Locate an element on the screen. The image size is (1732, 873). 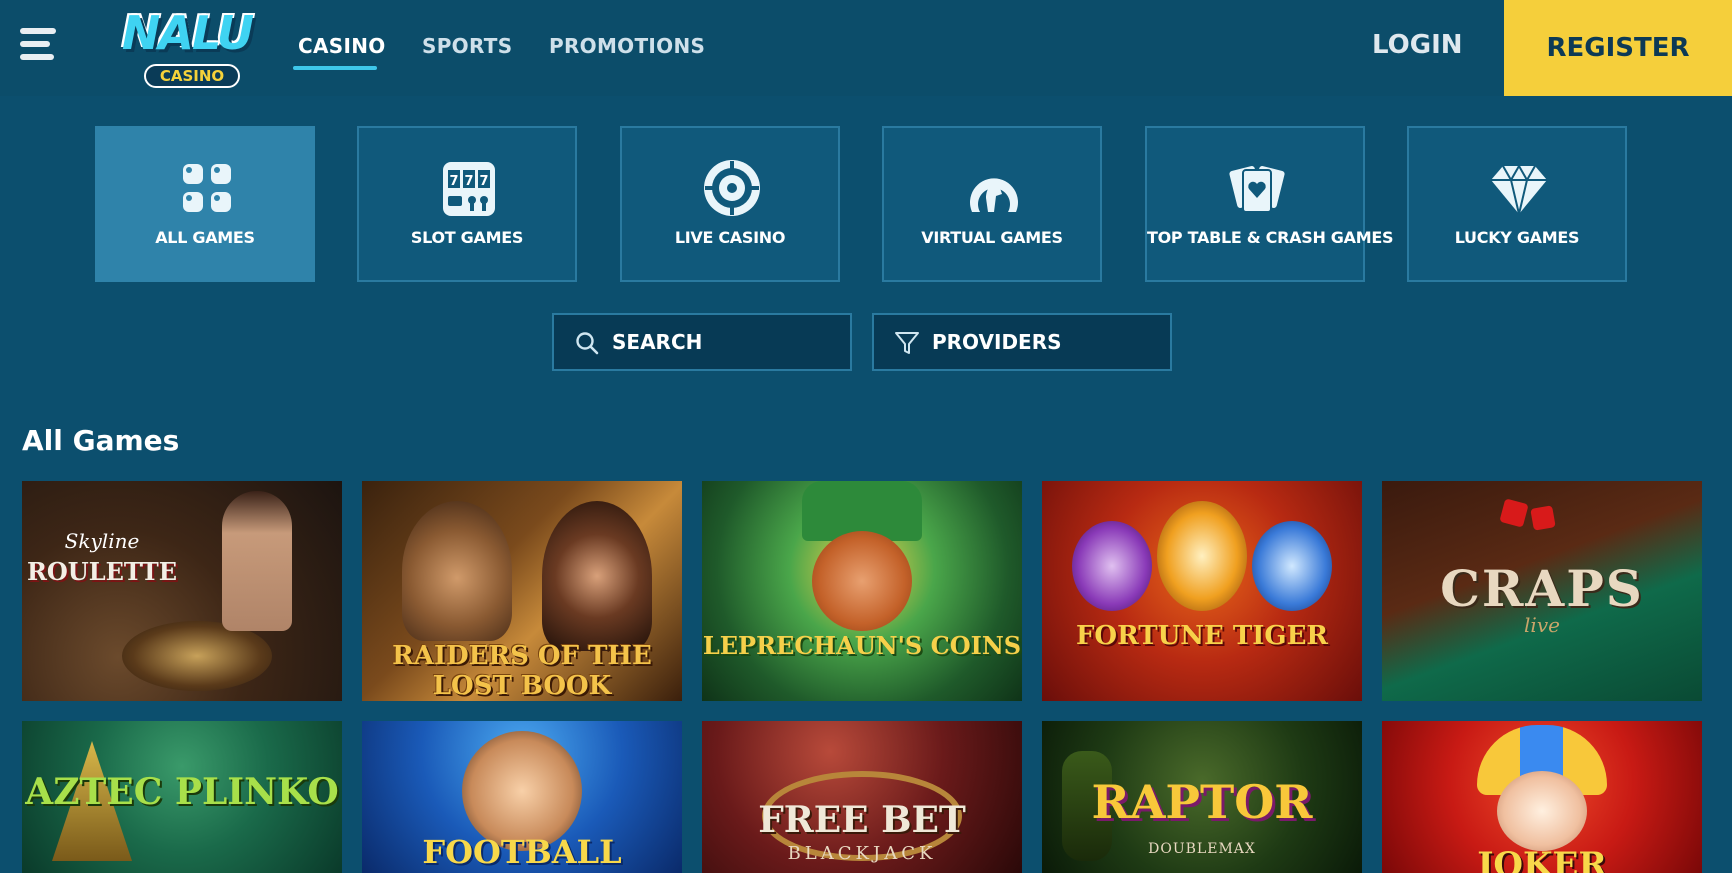
game-tile-joker: JOKER is located at coordinates (1542, 797).